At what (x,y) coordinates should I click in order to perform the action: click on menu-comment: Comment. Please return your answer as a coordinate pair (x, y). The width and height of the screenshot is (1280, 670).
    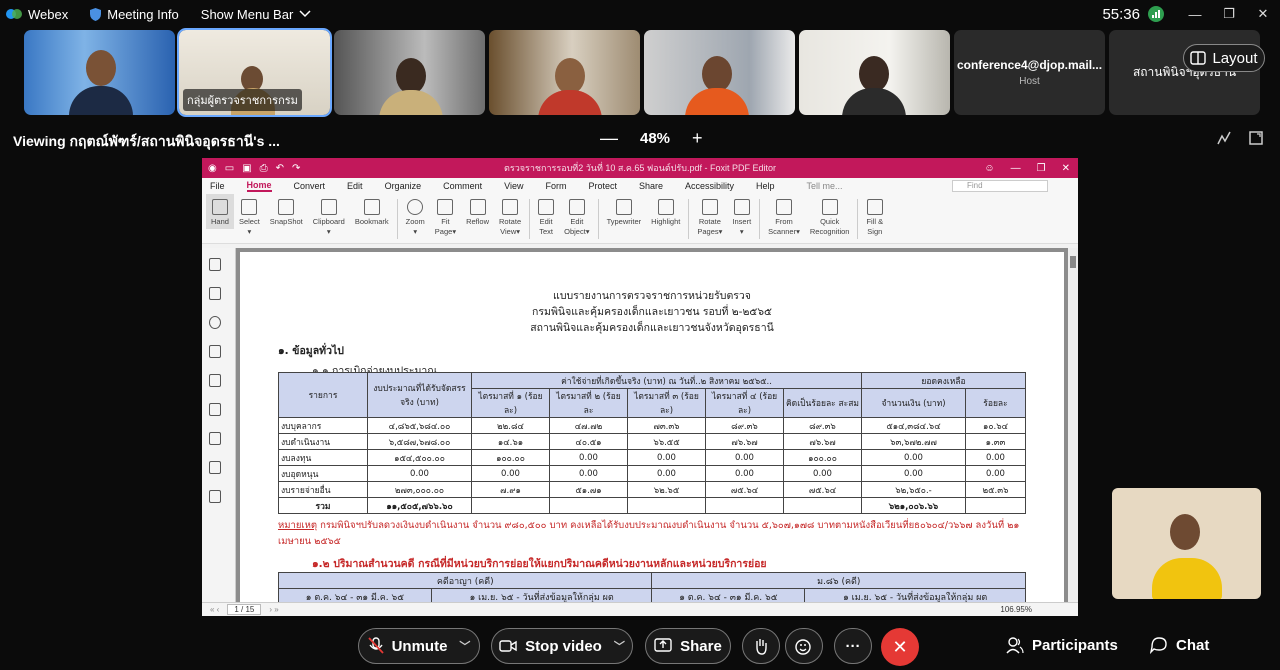
    Looking at the image, I should click on (462, 186).